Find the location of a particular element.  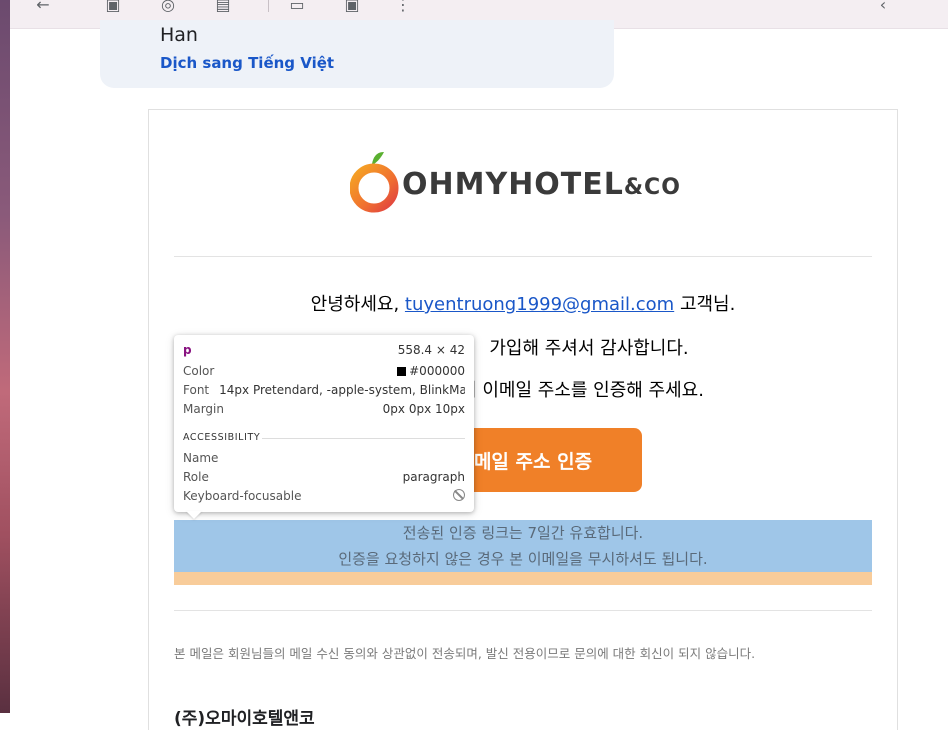

name-label: Name is located at coordinates (201, 458).